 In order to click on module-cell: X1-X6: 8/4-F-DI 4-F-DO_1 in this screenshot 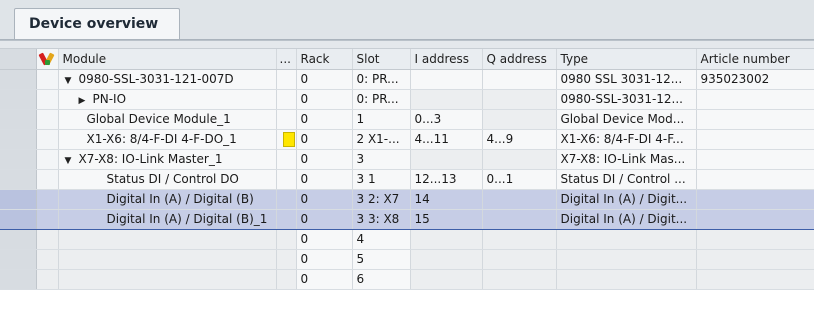, I will do `click(167, 139)`.